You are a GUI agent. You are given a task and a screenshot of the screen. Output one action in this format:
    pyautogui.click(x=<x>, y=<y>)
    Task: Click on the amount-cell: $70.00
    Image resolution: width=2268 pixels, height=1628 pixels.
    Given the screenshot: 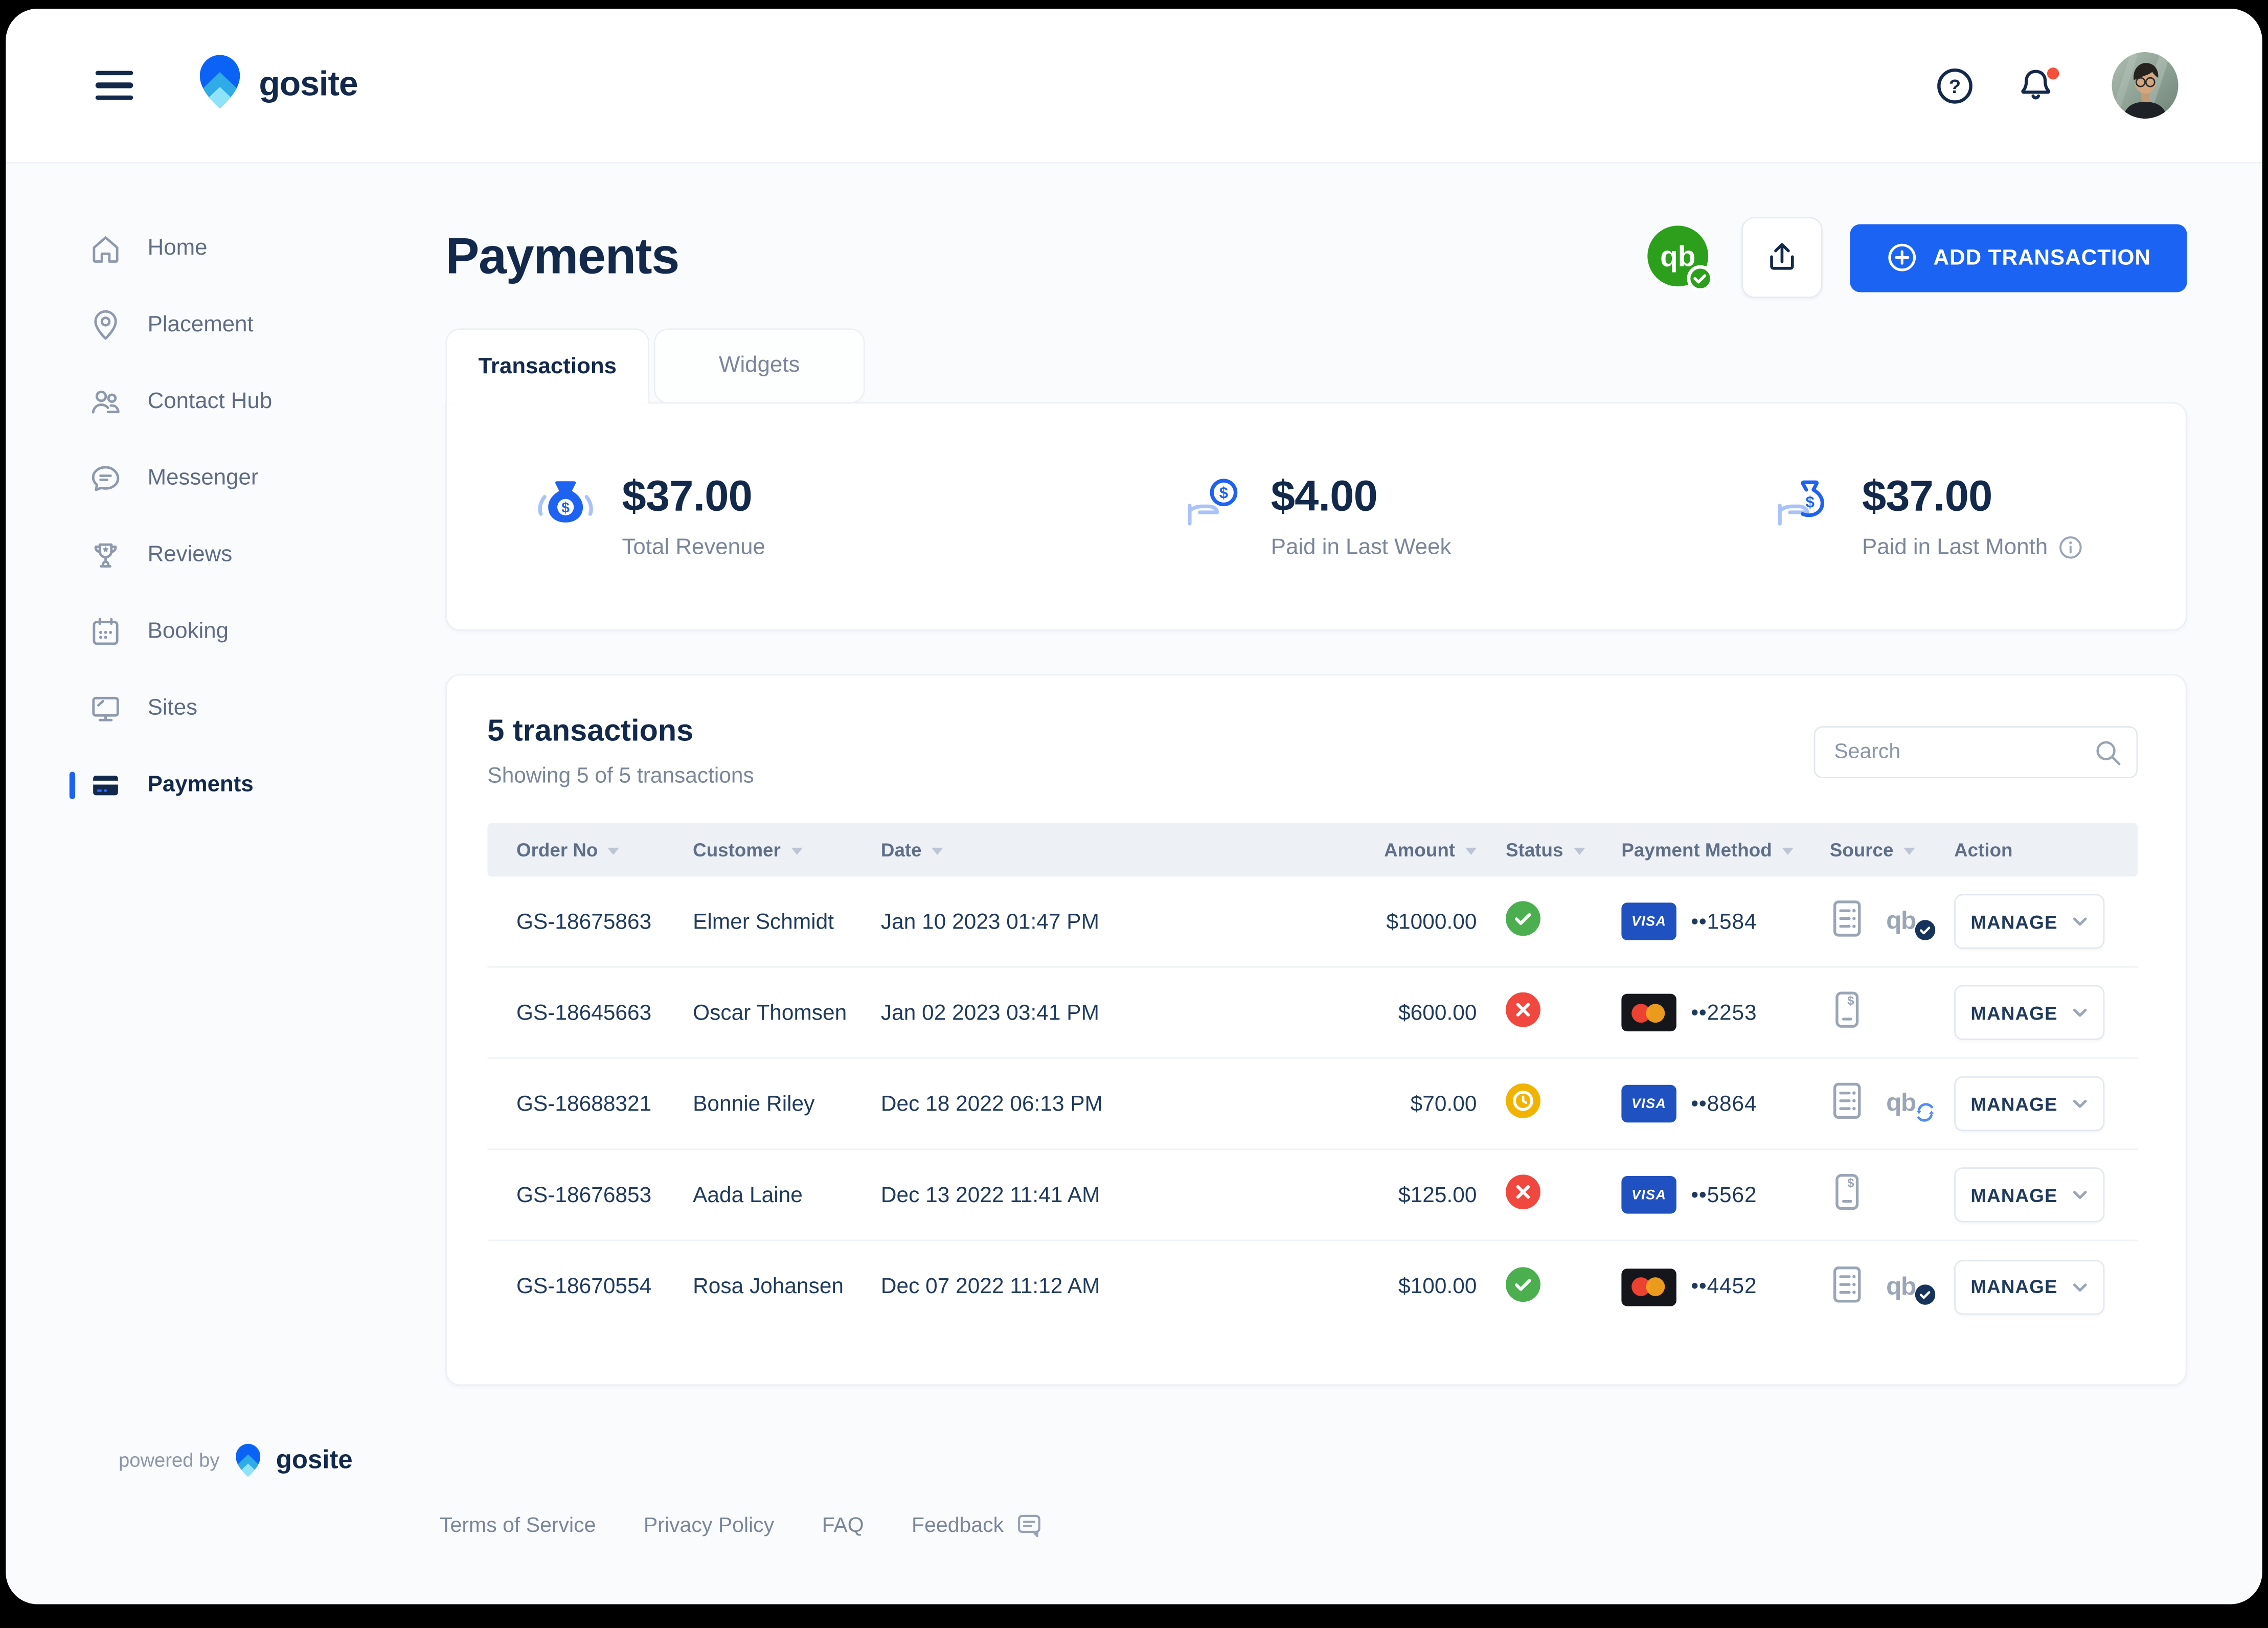 What is the action you would take?
    pyautogui.click(x=1443, y=1103)
    